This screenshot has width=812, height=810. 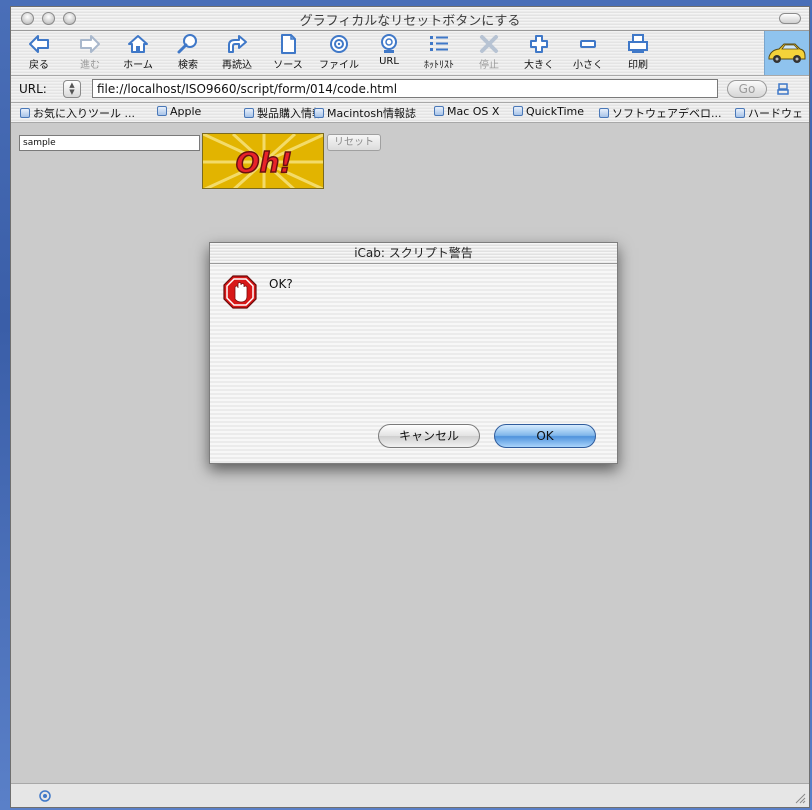 What do you see at coordinates (489, 65) in the screenshot?
I see `stop-label: 停止` at bounding box center [489, 65].